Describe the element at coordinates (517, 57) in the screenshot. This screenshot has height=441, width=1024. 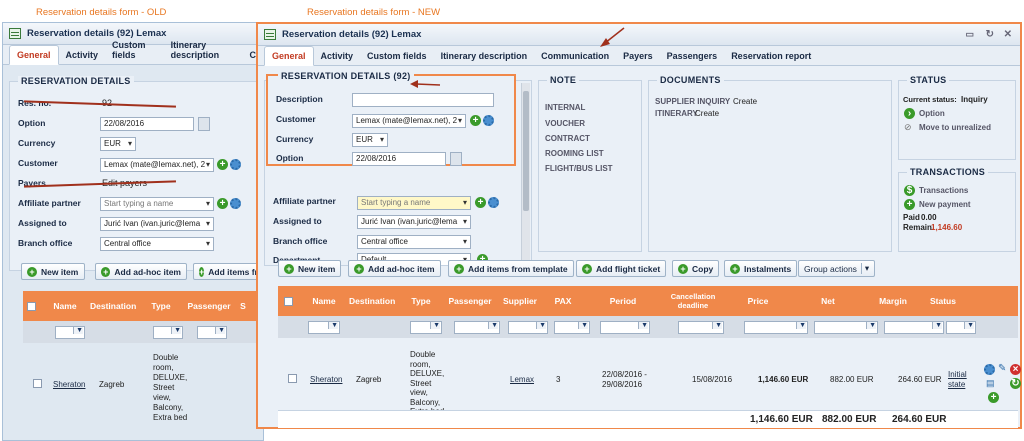
I see `annotation-arrows` at that location.